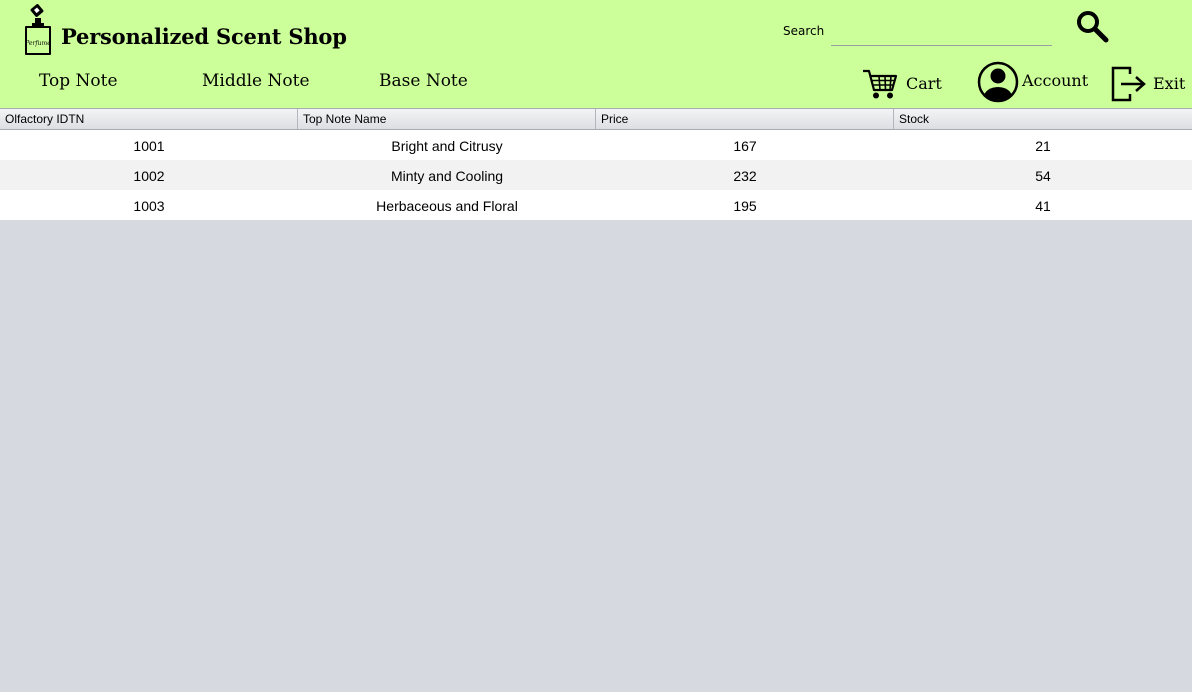 The image size is (1192, 692). I want to click on table-cell: 232, so click(745, 176).